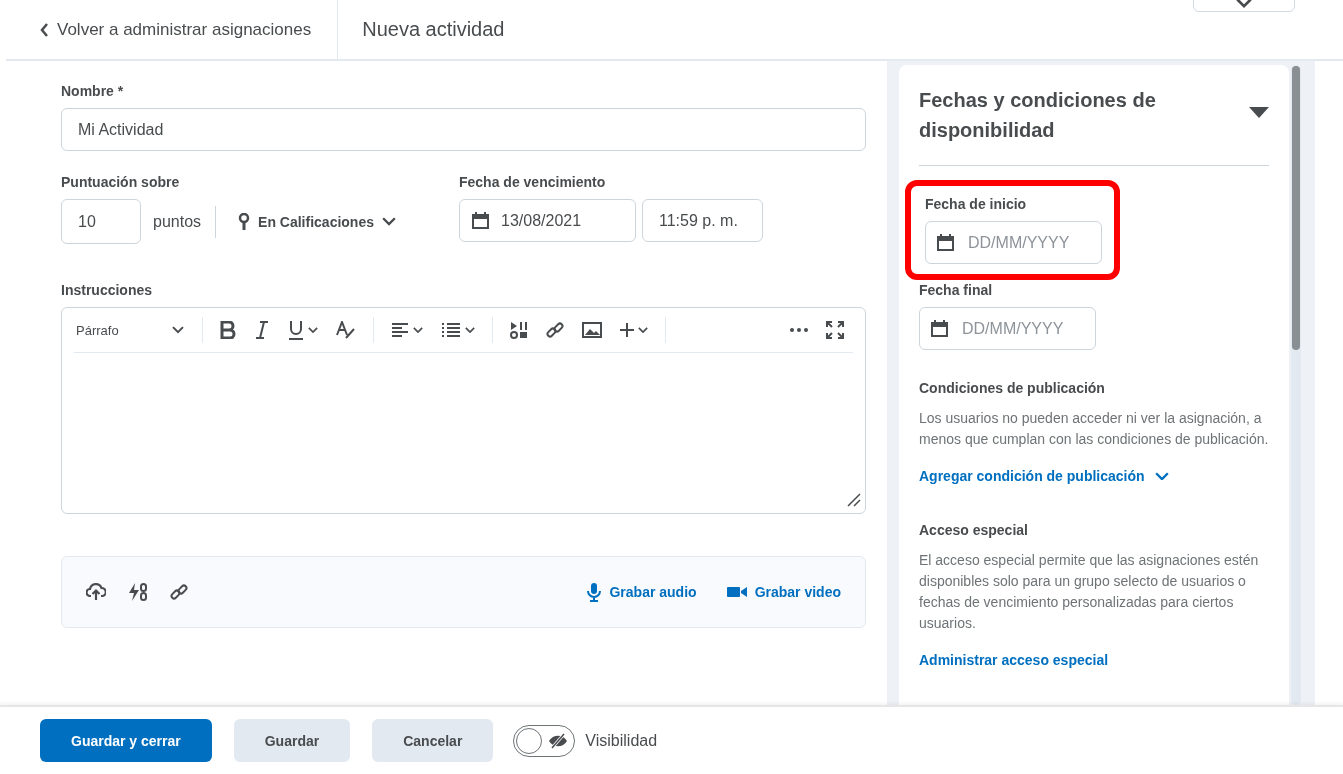 The height and width of the screenshot is (774, 1343). I want to click on toggle-label: Visibilidad, so click(621, 740).